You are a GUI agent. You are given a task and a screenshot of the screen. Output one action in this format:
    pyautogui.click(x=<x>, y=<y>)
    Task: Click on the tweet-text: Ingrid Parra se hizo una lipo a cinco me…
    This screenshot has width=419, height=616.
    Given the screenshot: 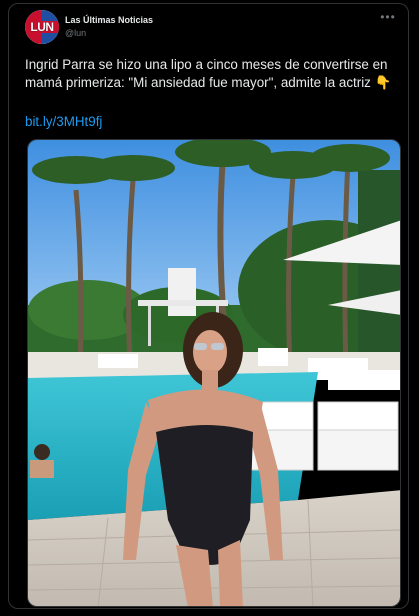 What is the action you would take?
    pyautogui.click(x=208, y=73)
    